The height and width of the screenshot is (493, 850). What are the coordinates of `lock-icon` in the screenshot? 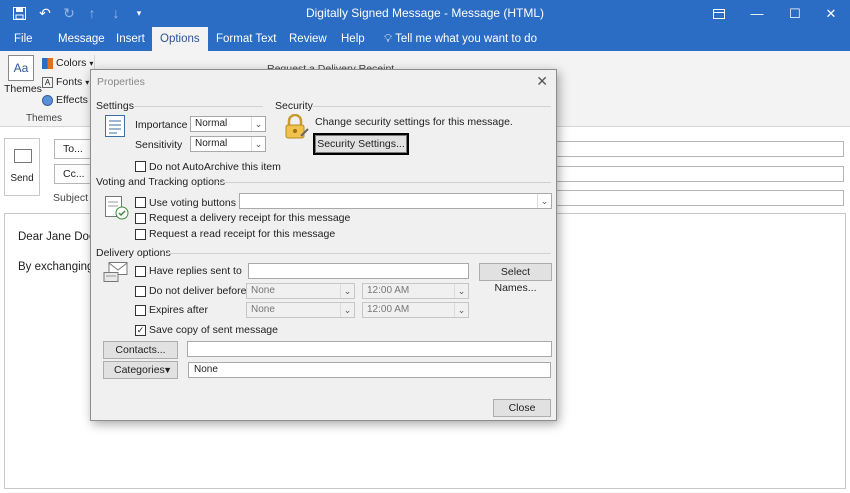 It's located at (296, 128).